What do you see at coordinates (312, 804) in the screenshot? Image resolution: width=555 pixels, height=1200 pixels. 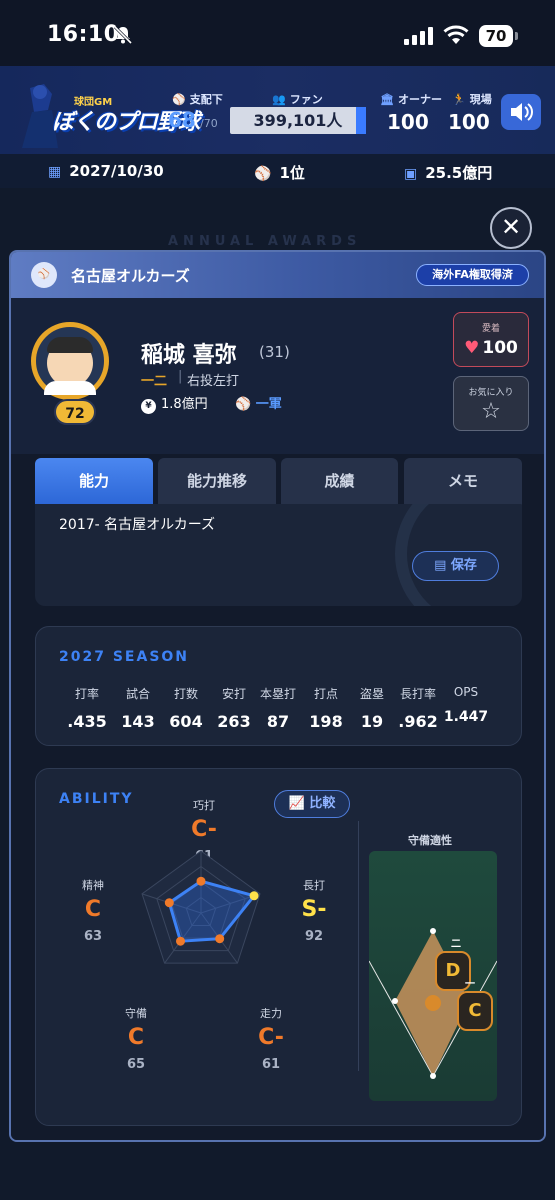 I see `compare-button: 📈 比較` at bounding box center [312, 804].